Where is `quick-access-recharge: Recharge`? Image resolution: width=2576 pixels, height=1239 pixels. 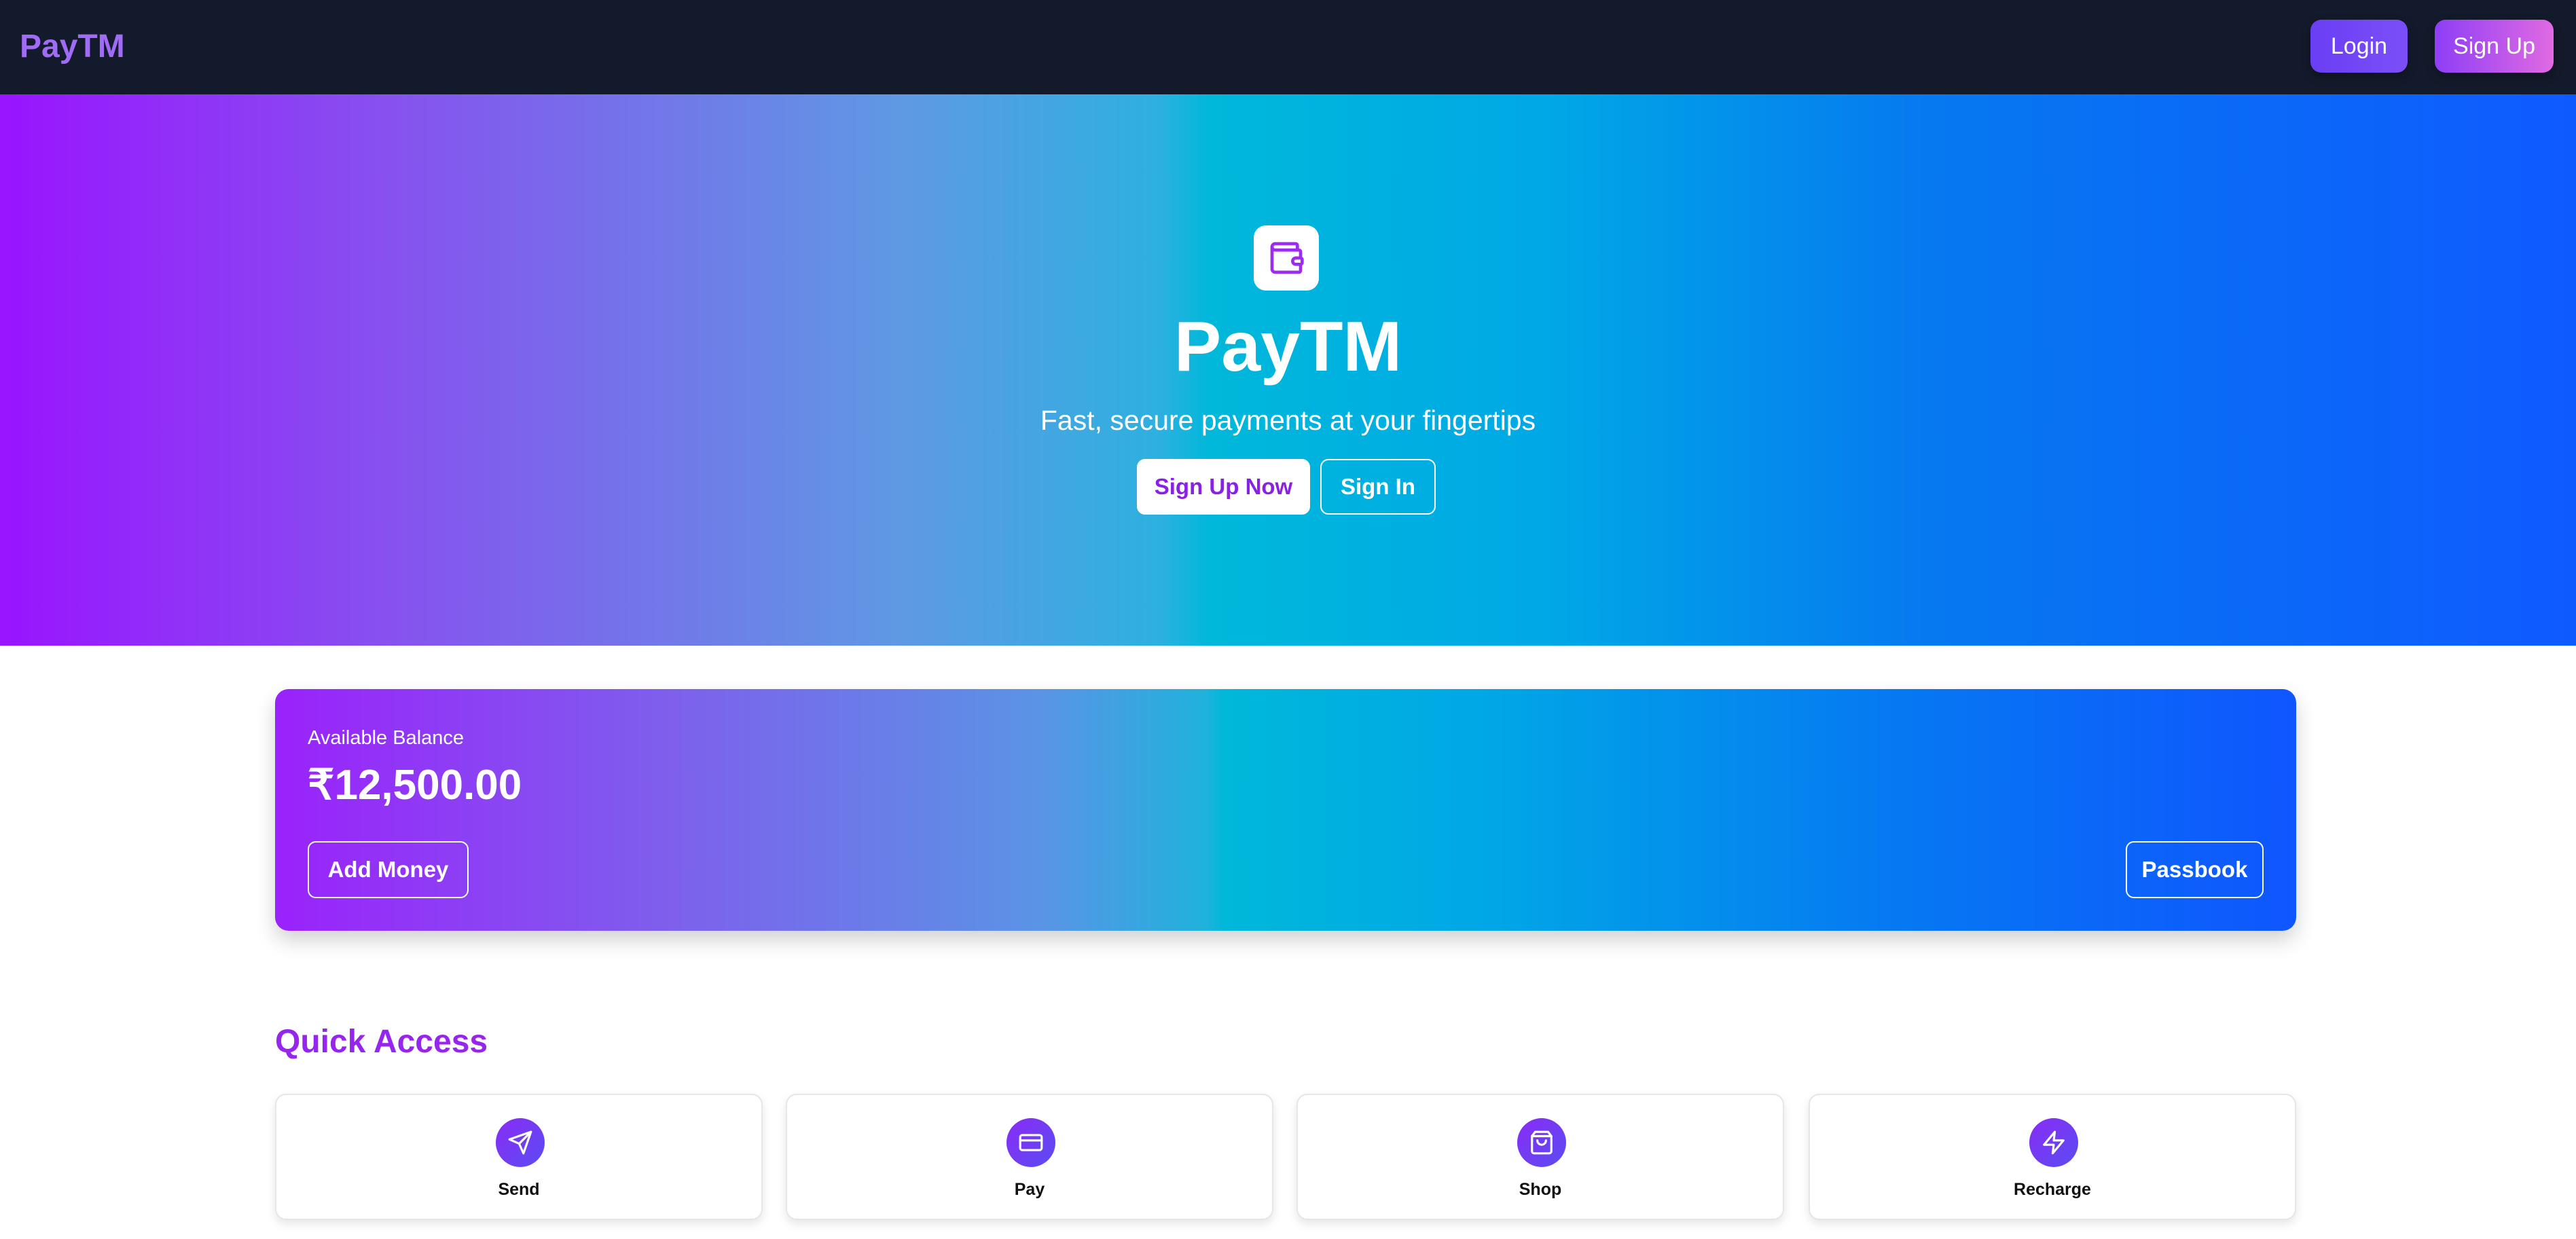 quick-access-recharge: Recharge is located at coordinates (2052, 1157).